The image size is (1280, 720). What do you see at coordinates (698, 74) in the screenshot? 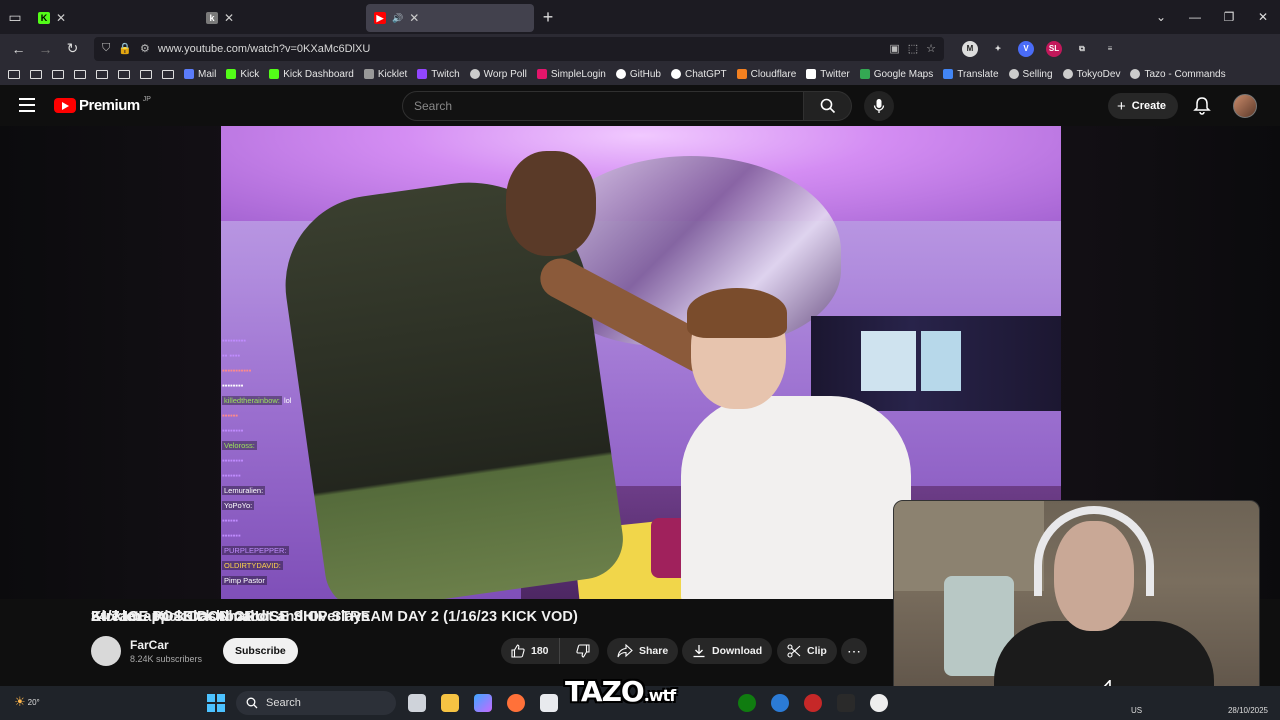
I see `bookmark-chatgpt: ChatGPT` at bounding box center [698, 74].